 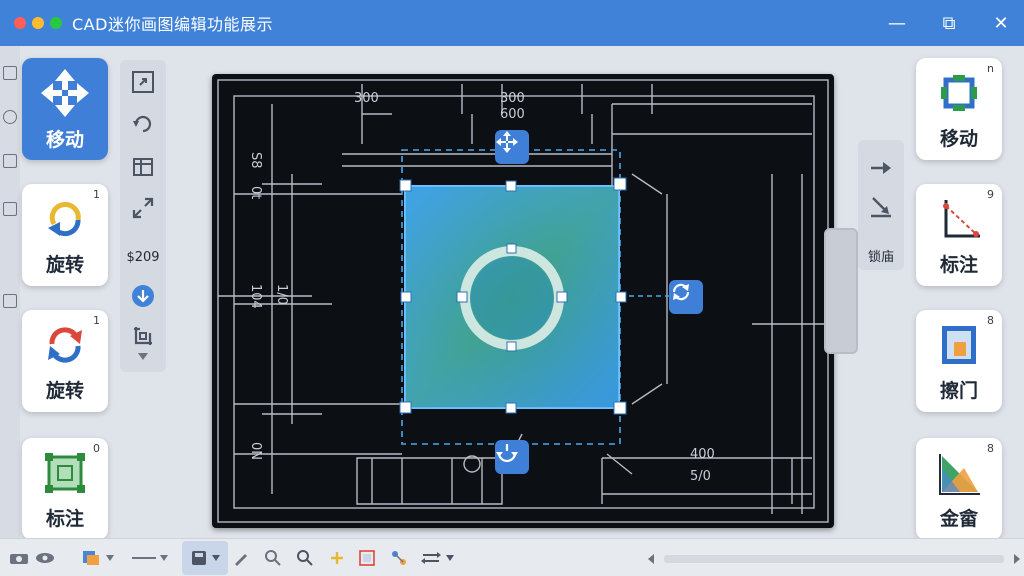 I want to click on table-frame-icon, so click(x=143, y=166).